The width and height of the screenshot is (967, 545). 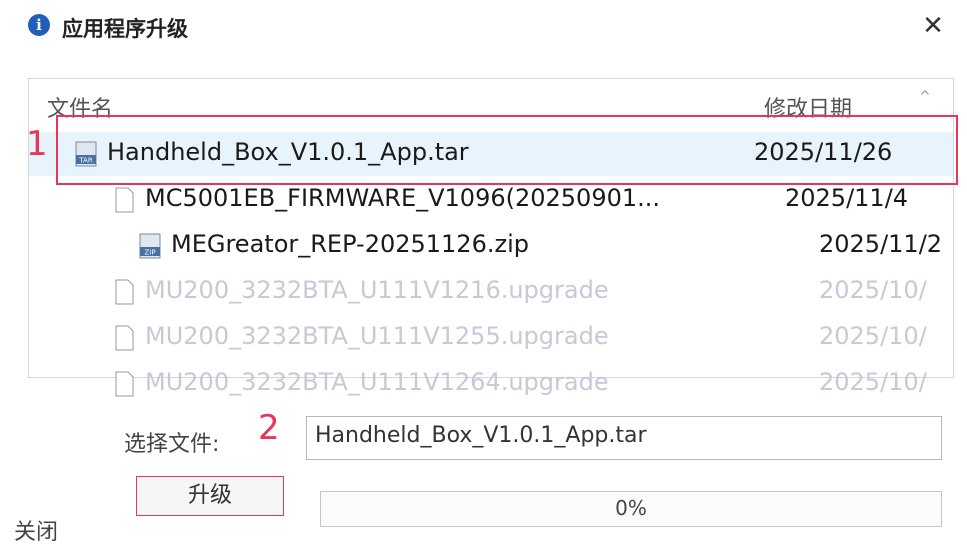 What do you see at coordinates (150, 246) in the screenshot?
I see `zip-archive-icon: ZIP` at bounding box center [150, 246].